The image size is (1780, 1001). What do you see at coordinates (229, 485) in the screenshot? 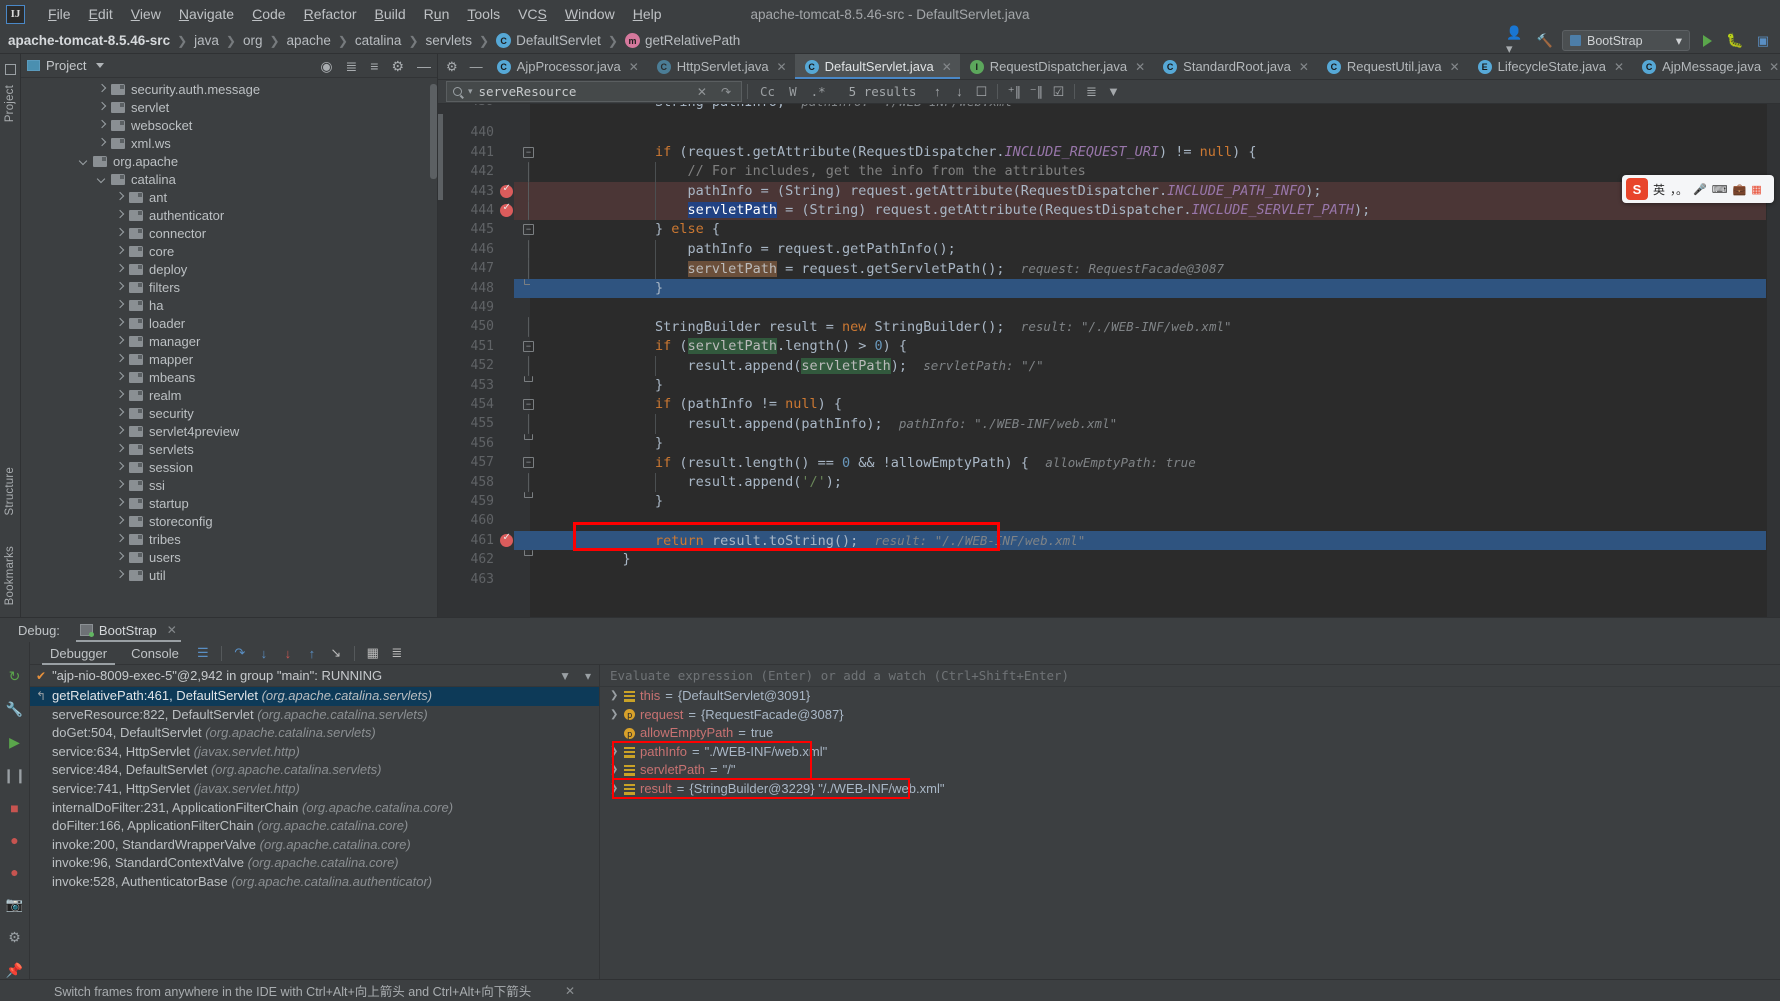
I see `tree-item: ssi` at bounding box center [229, 485].